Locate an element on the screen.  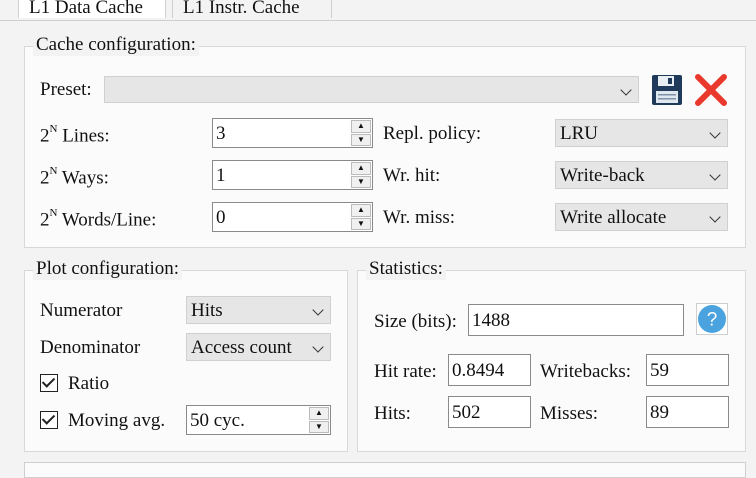
save-preset-button is located at coordinates (667, 90).